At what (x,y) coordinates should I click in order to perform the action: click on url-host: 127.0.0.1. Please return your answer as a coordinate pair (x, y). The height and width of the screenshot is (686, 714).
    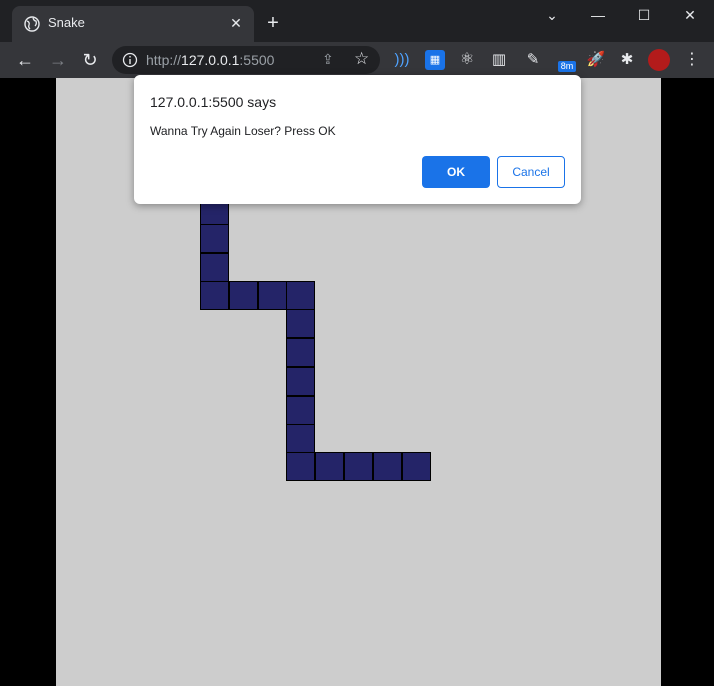
    Looking at the image, I should click on (210, 60).